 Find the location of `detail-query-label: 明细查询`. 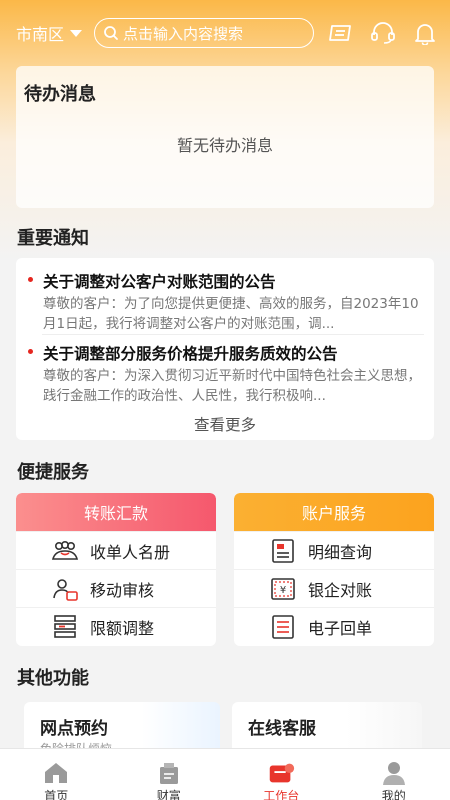

detail-query-label: 明细查询 is located at coordinates (340, 552).